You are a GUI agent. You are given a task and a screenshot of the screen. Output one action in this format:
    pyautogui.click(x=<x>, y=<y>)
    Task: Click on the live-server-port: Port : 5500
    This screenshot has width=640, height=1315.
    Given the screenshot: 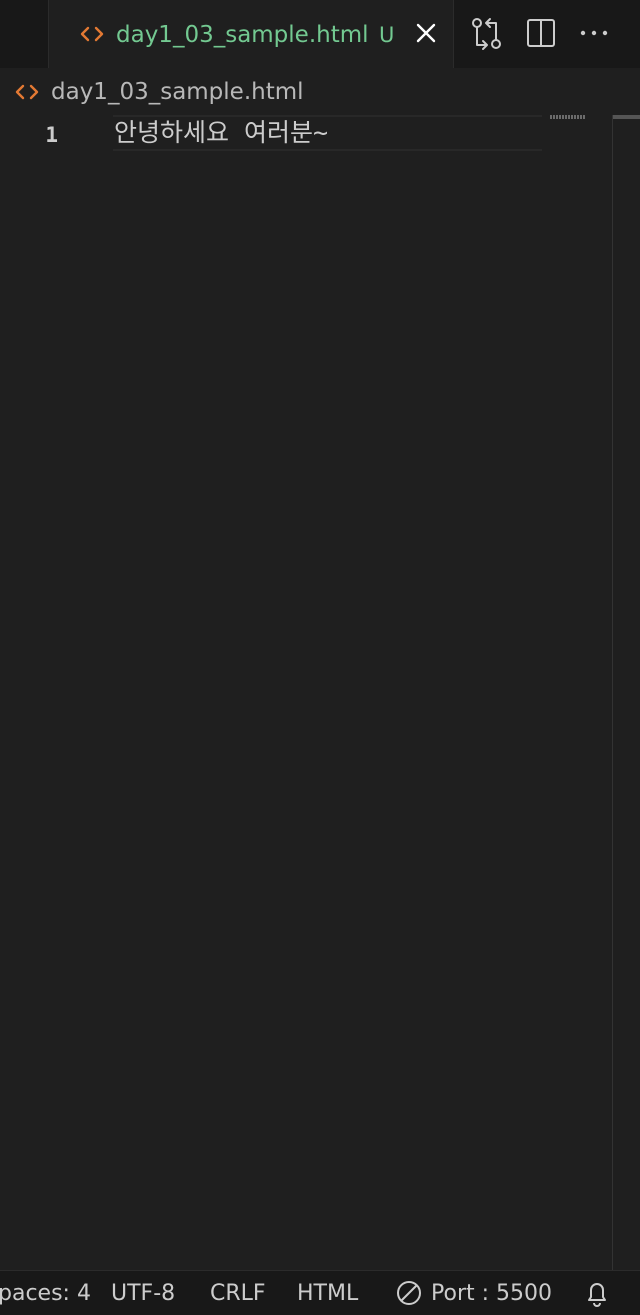 What is the action you would take?
    pyautogui.click(x=491, y=1293)
    